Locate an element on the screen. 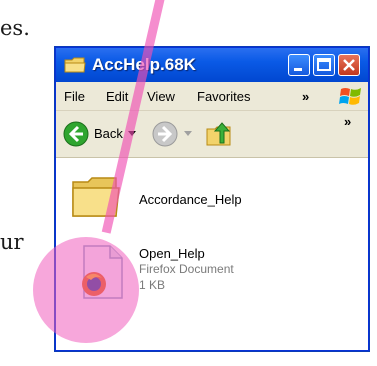 This screenshot has width=377, height=366. minimize-button is located at coordinates (299, 65).